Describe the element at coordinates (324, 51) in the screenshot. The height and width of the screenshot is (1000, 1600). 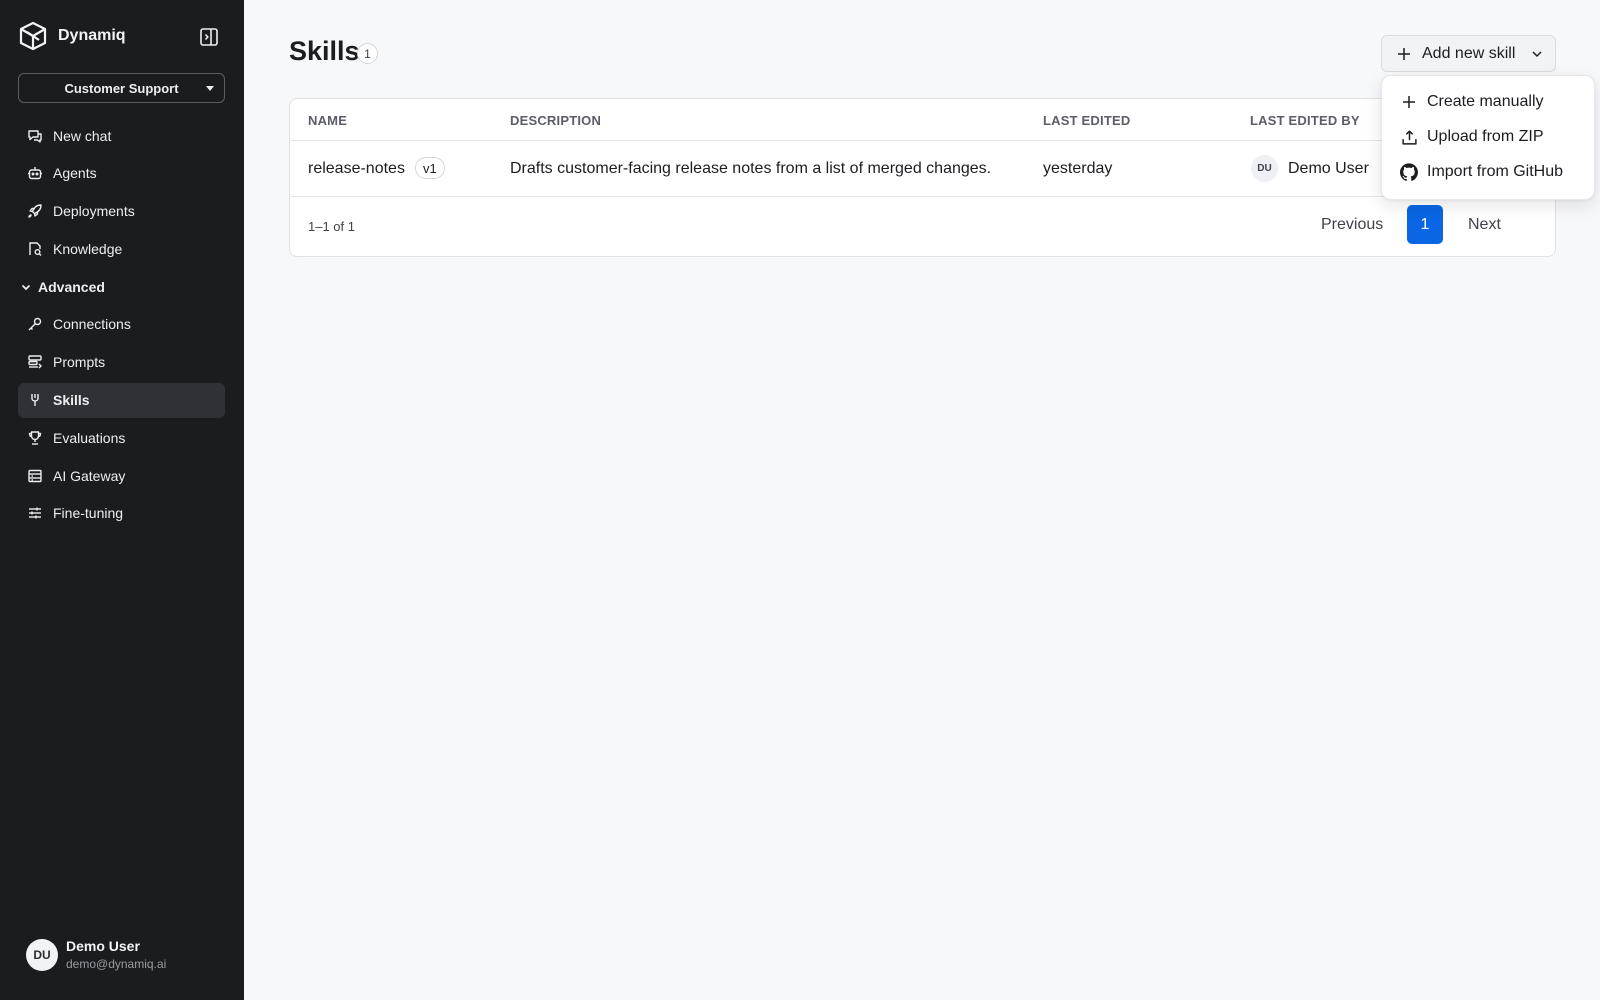
I see `page-title: Skills` at that location.